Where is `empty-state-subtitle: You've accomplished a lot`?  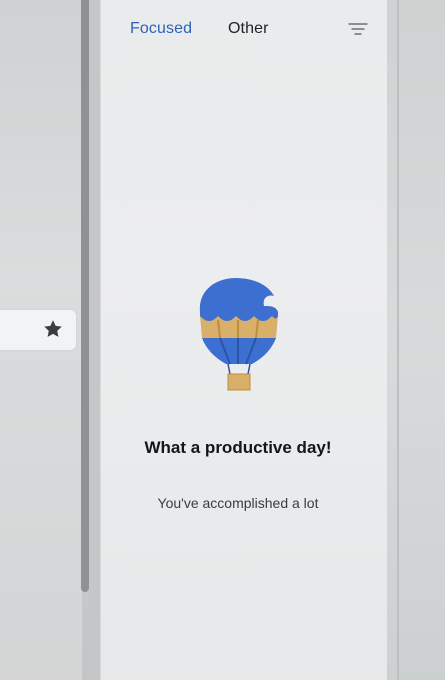
empty-state-subtitle: You've accomplished a lot is located at coordinates (238, 503).